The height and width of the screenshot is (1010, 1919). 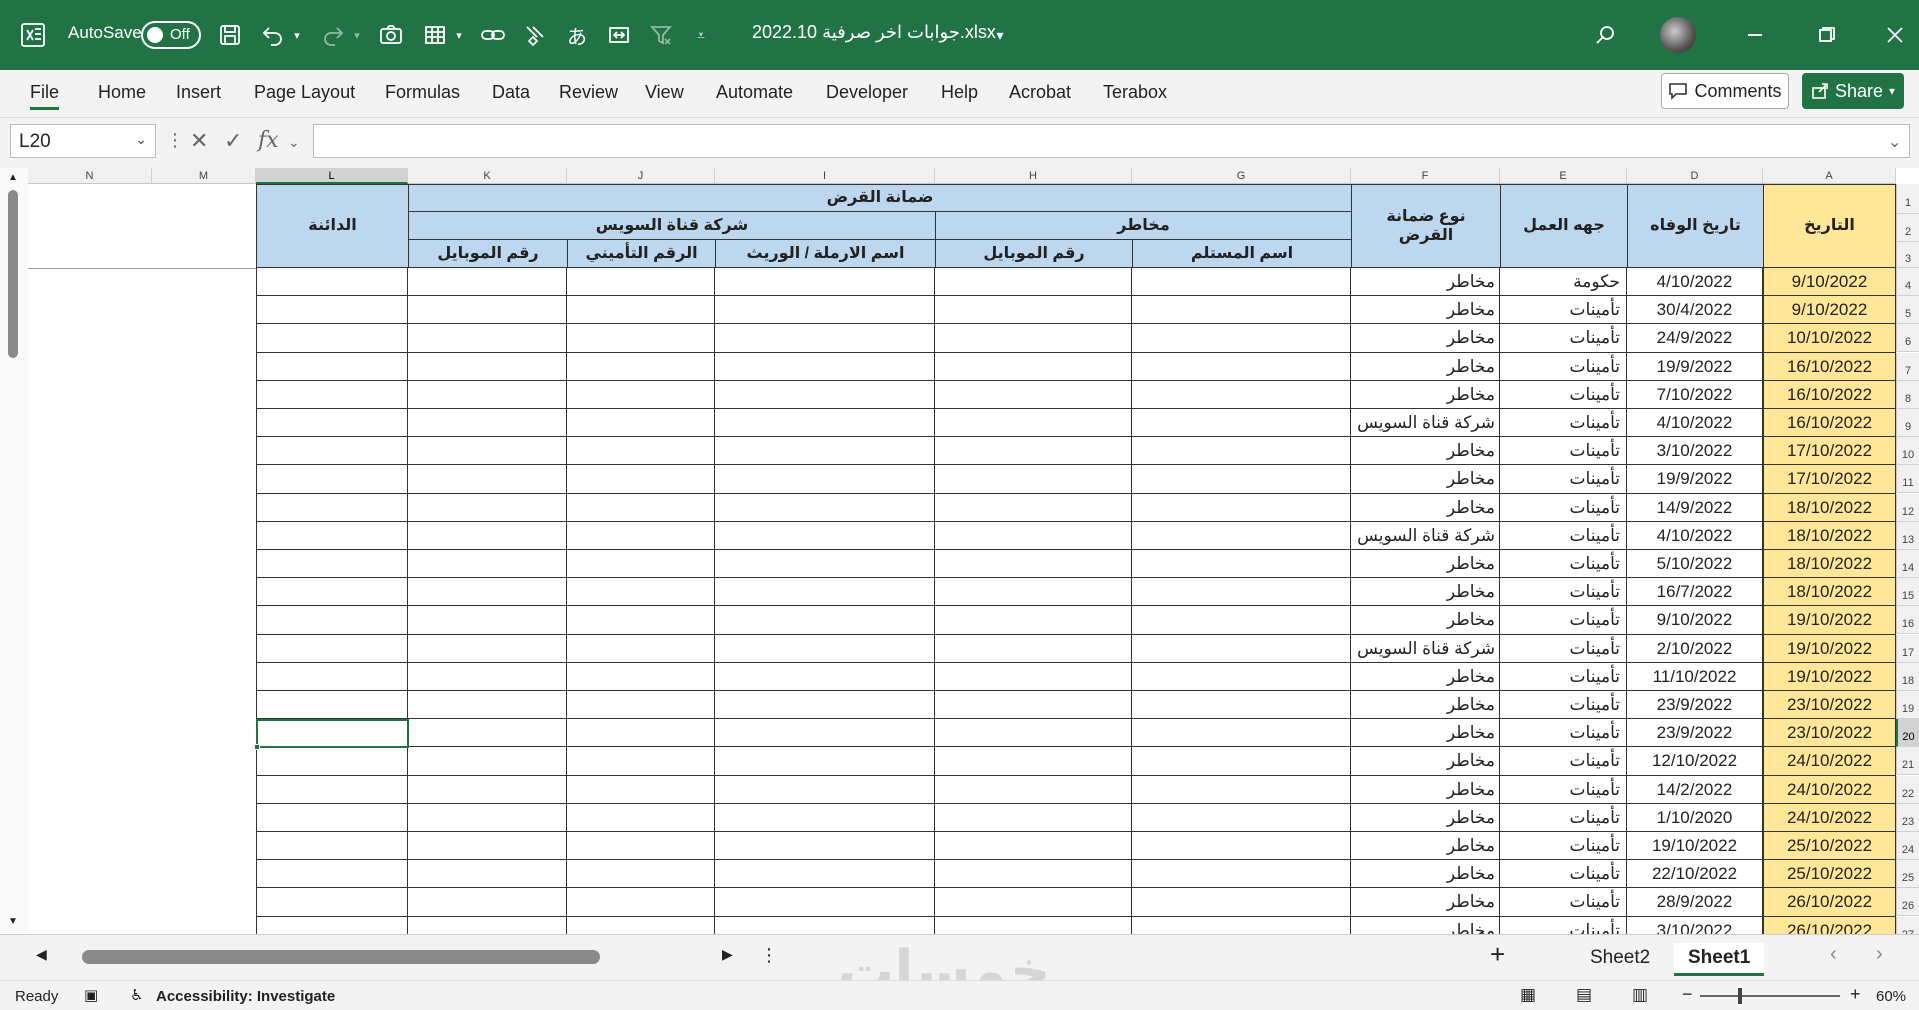 I want to click on redo-icon, so click(x=333, y=35).